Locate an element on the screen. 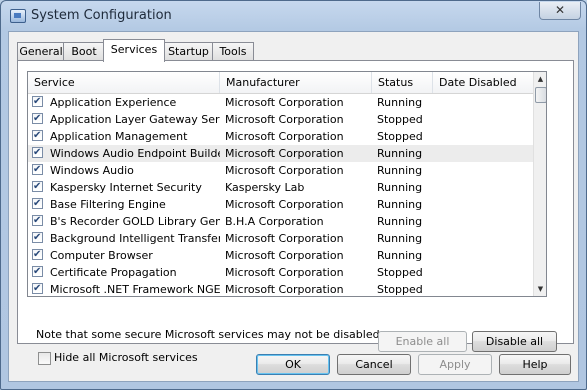  scroll-down-arrow-icon: ▼ is located at coordinates (540, 289).